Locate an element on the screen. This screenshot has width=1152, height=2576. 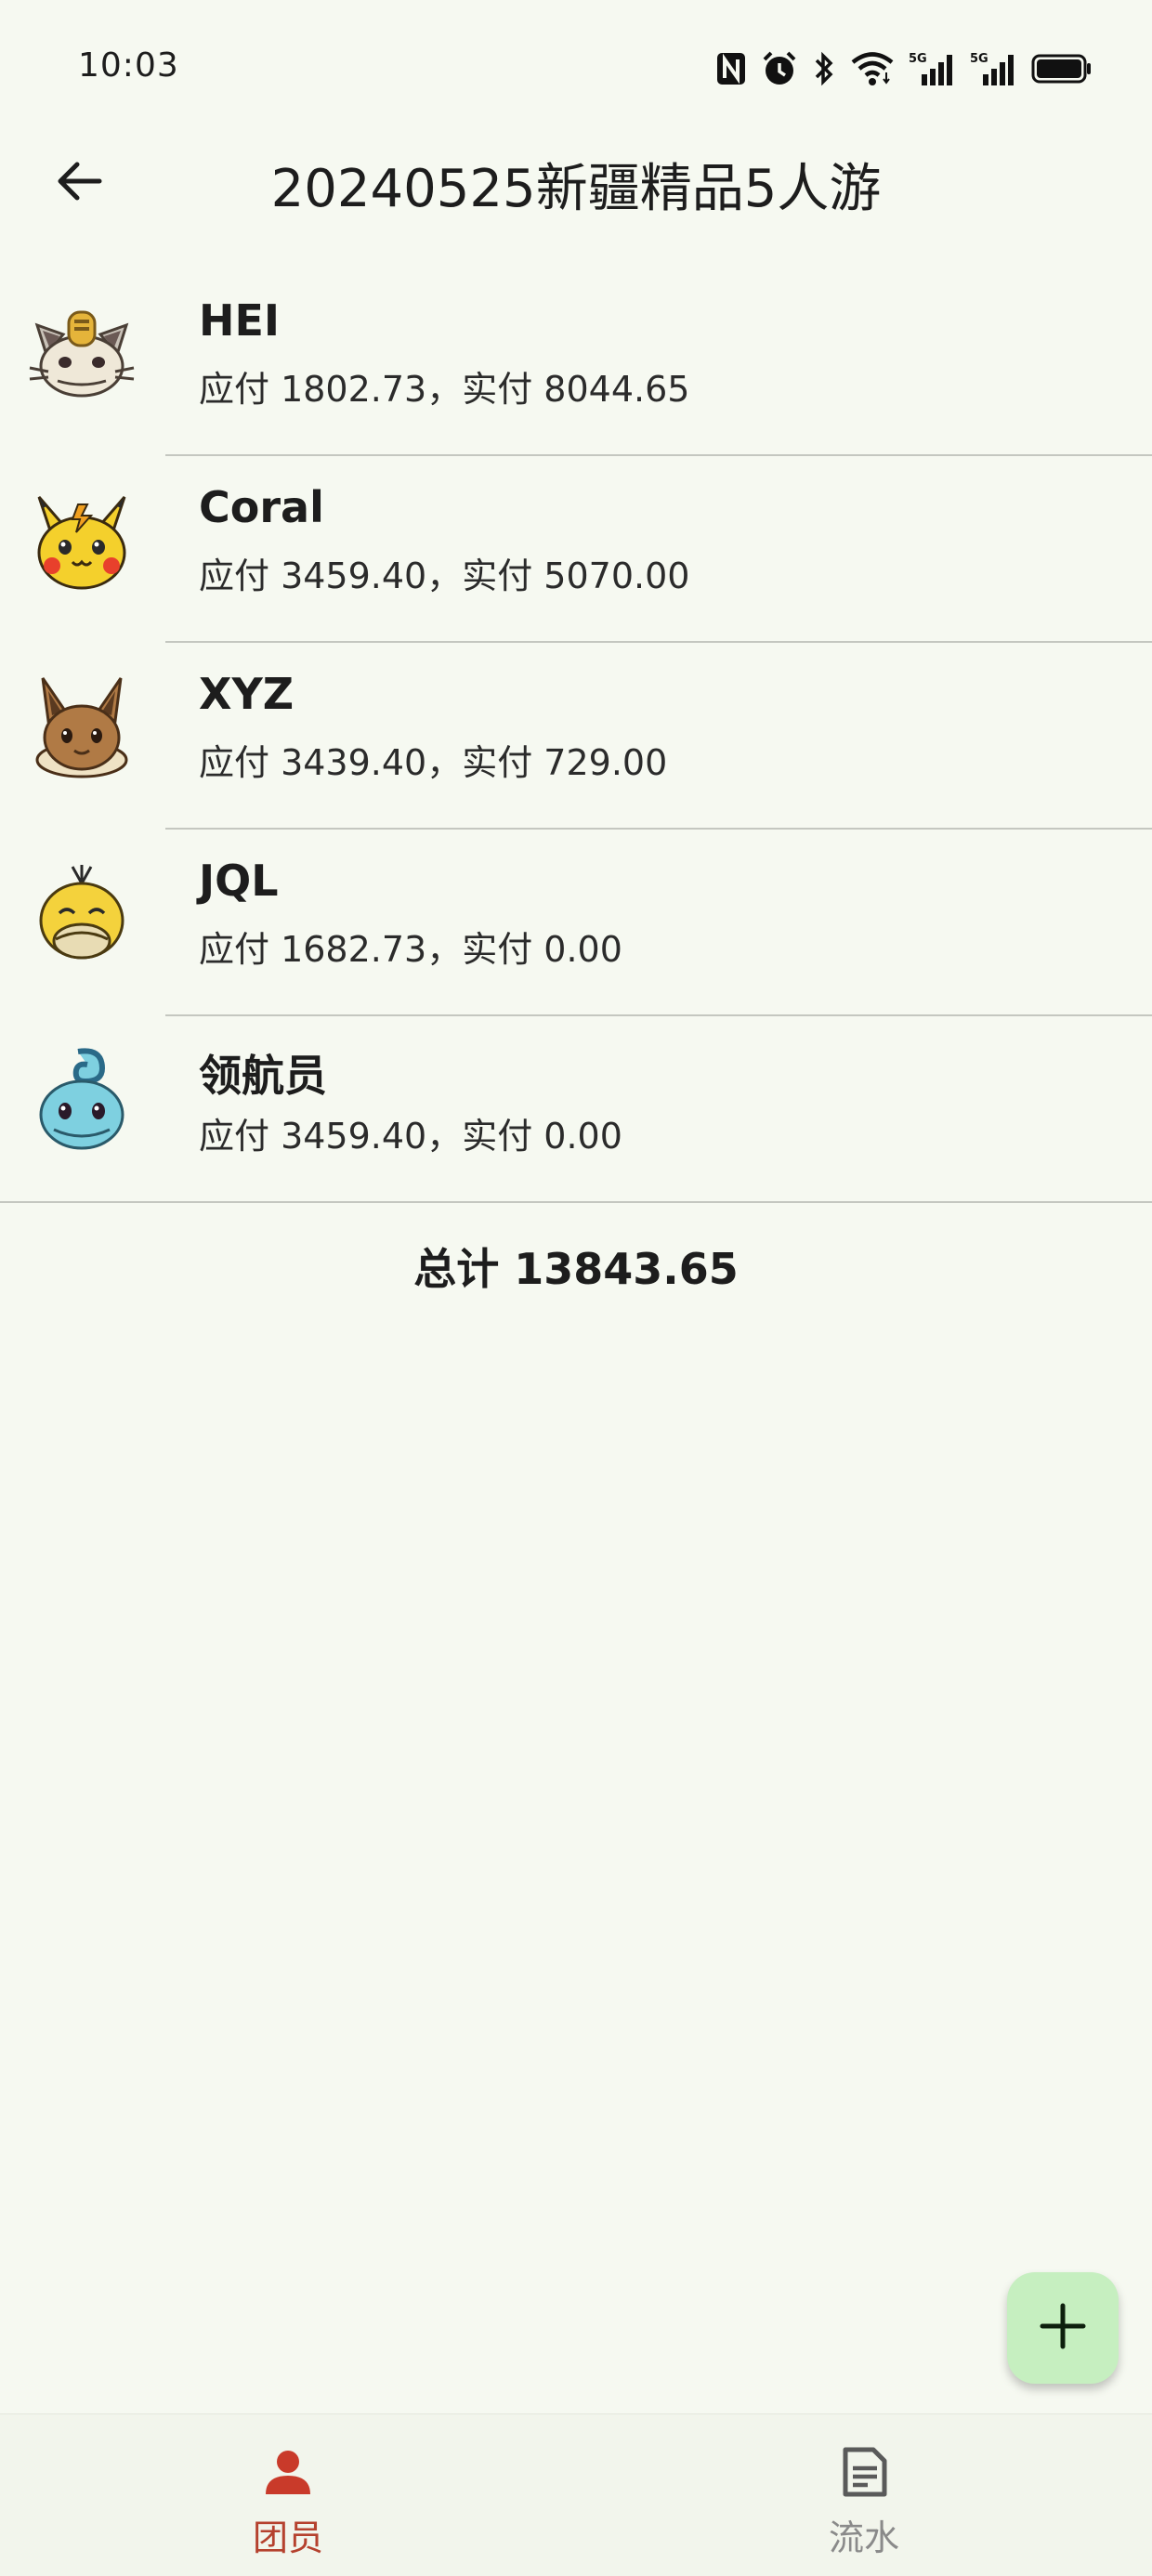
divider is located at coordinates (576, 1202).